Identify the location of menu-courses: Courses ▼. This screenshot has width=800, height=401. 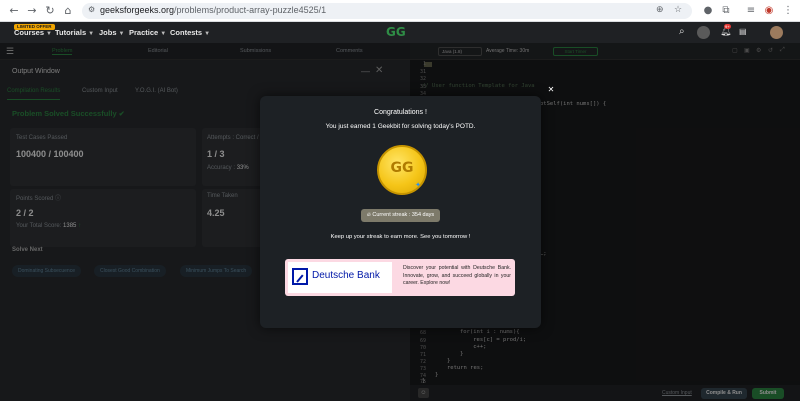
(33, 32).